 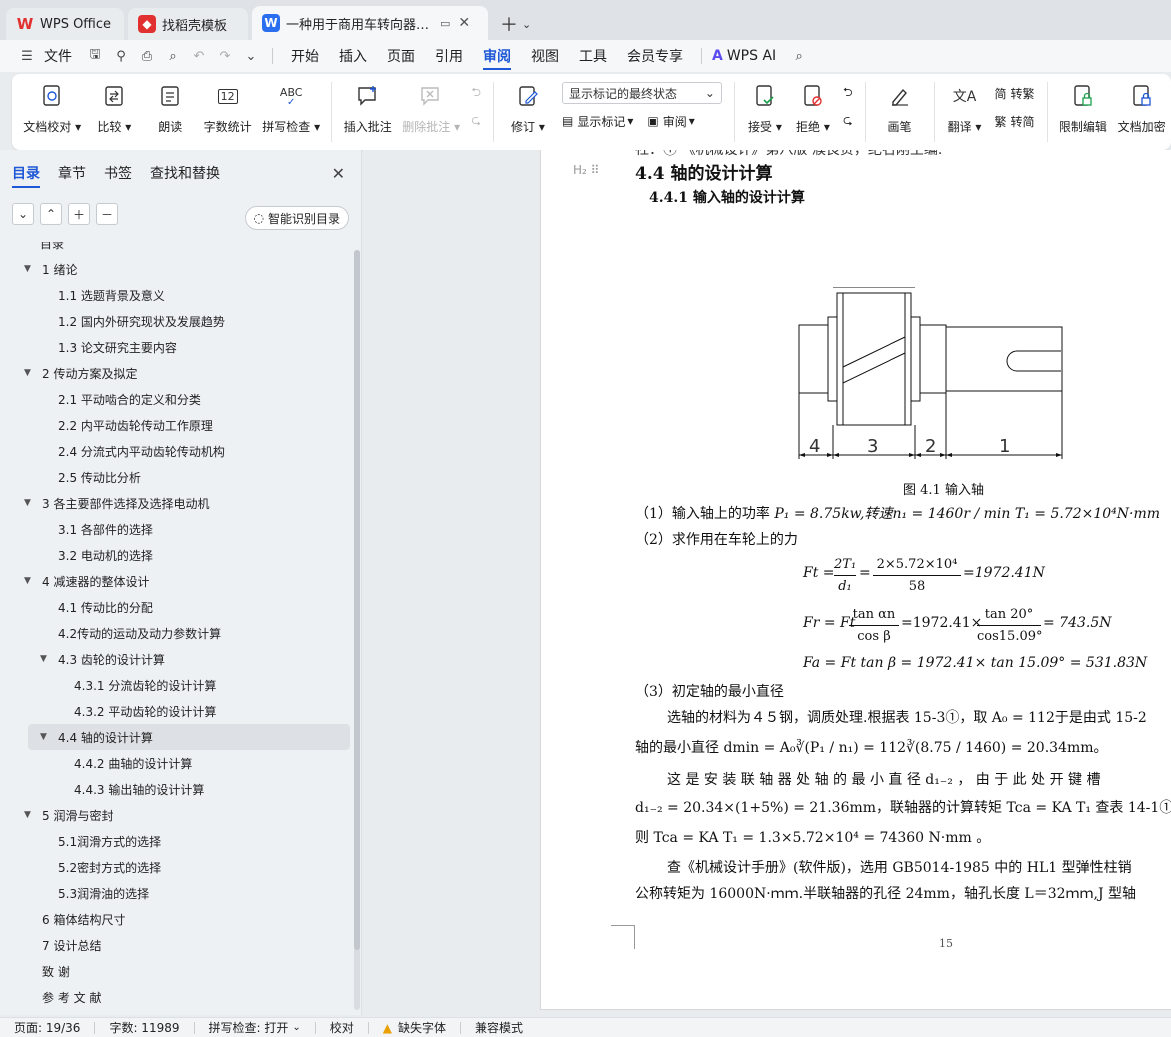 I want to click on proofread-button: 文档校对 ▾, so click(x=52, y=108).